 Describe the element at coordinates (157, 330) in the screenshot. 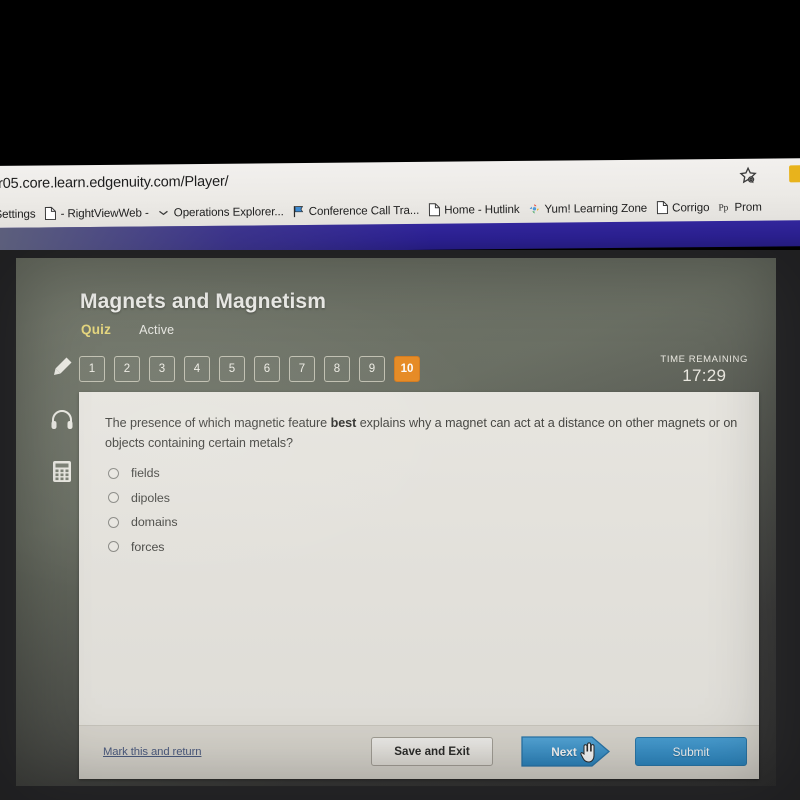

I see `status-badge: Active` at that location.